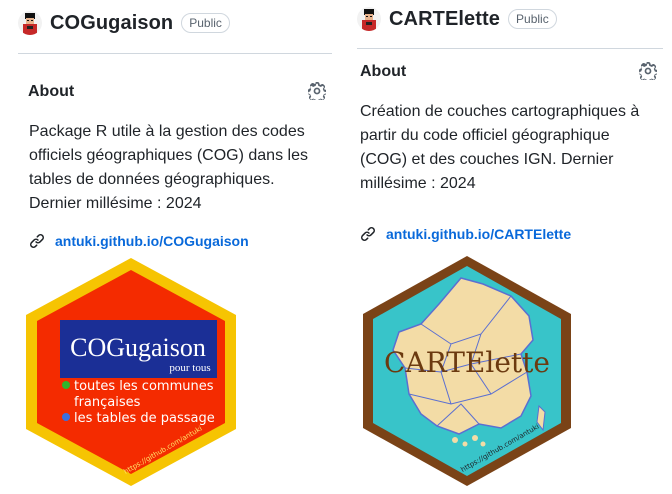 The height and width of the screenshot is (494, 672). What do you see at coordinates (444, 19) in the screenshot?
I see `repo-name: CARTElette` at bounding box center [444, 19].